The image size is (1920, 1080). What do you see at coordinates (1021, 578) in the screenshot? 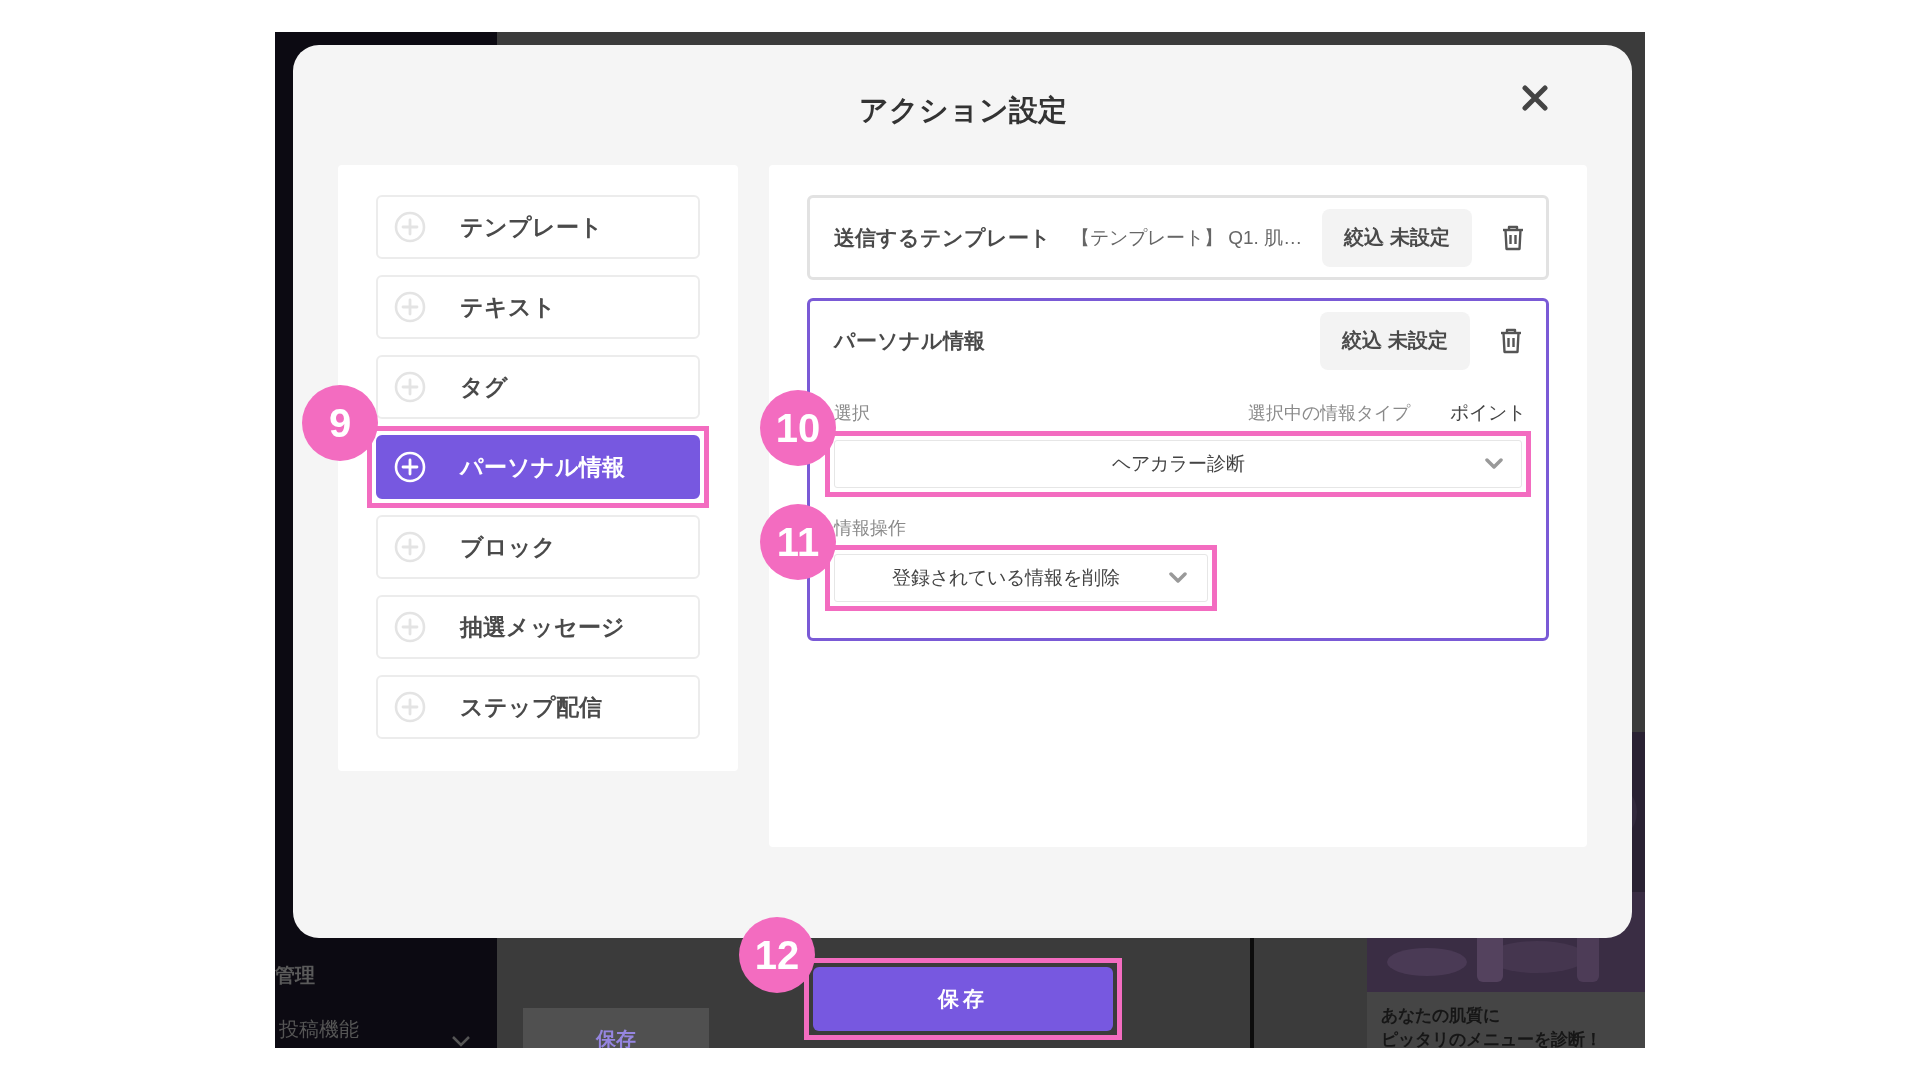
I see `operation-select: 登録されている情報を削除` at bounding box center [1021, 578].